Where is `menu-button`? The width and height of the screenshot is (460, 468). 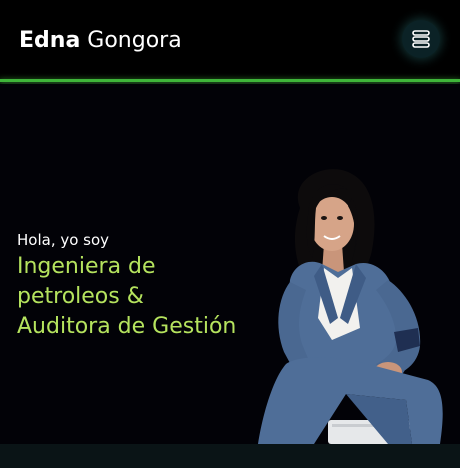
menu-button is located at coordinates (421, 39).